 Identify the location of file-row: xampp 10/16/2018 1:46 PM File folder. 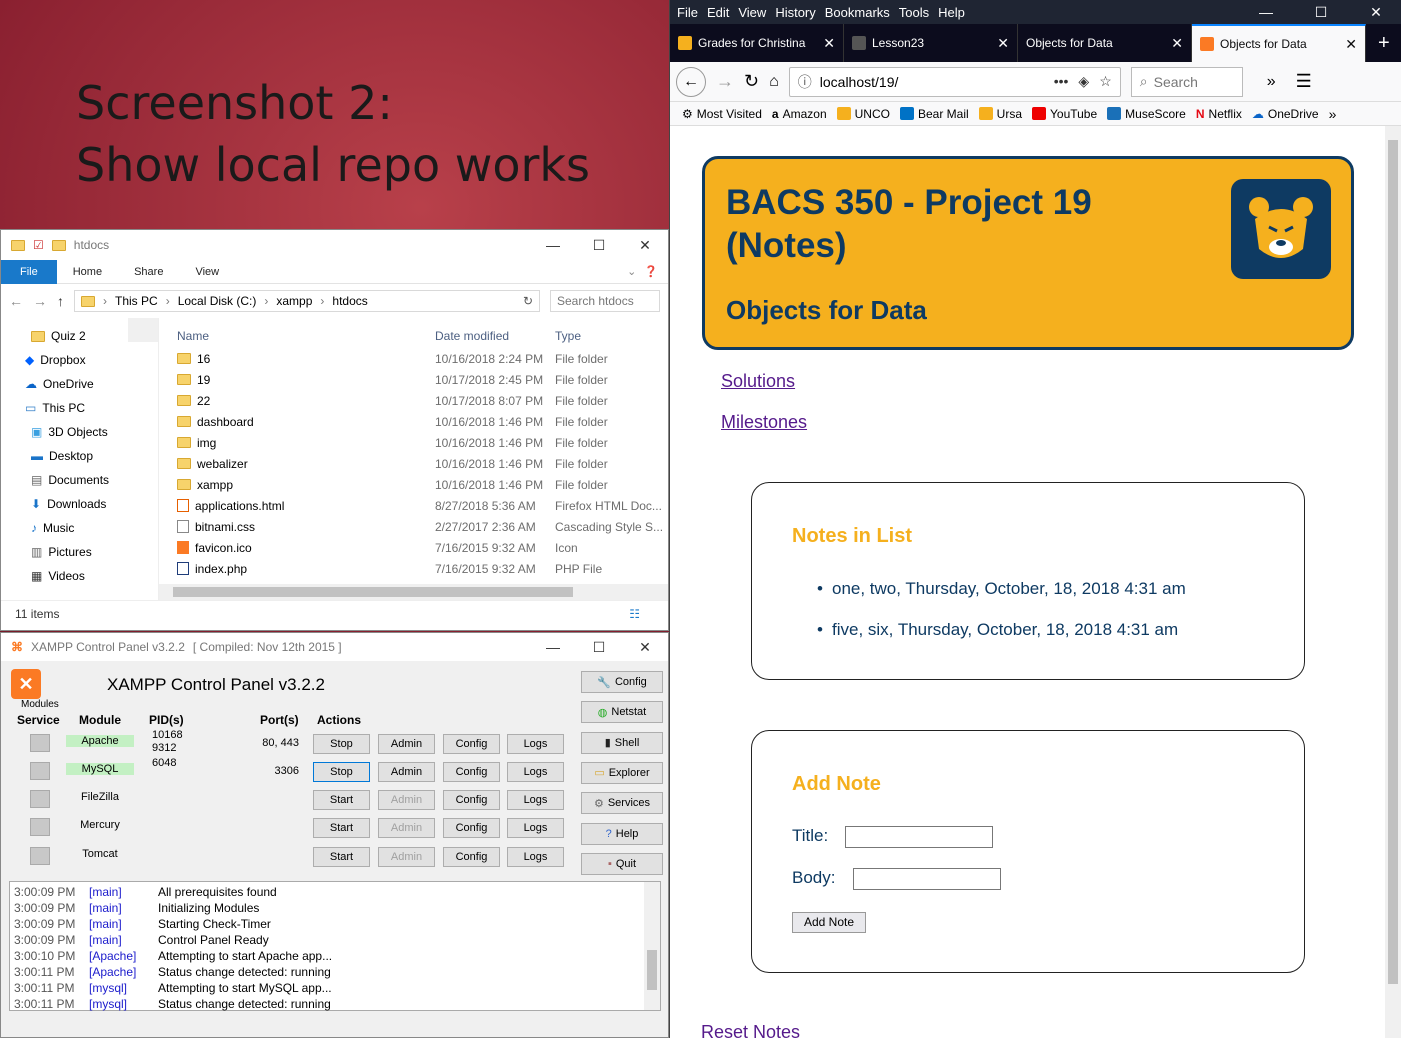
(422, 484).